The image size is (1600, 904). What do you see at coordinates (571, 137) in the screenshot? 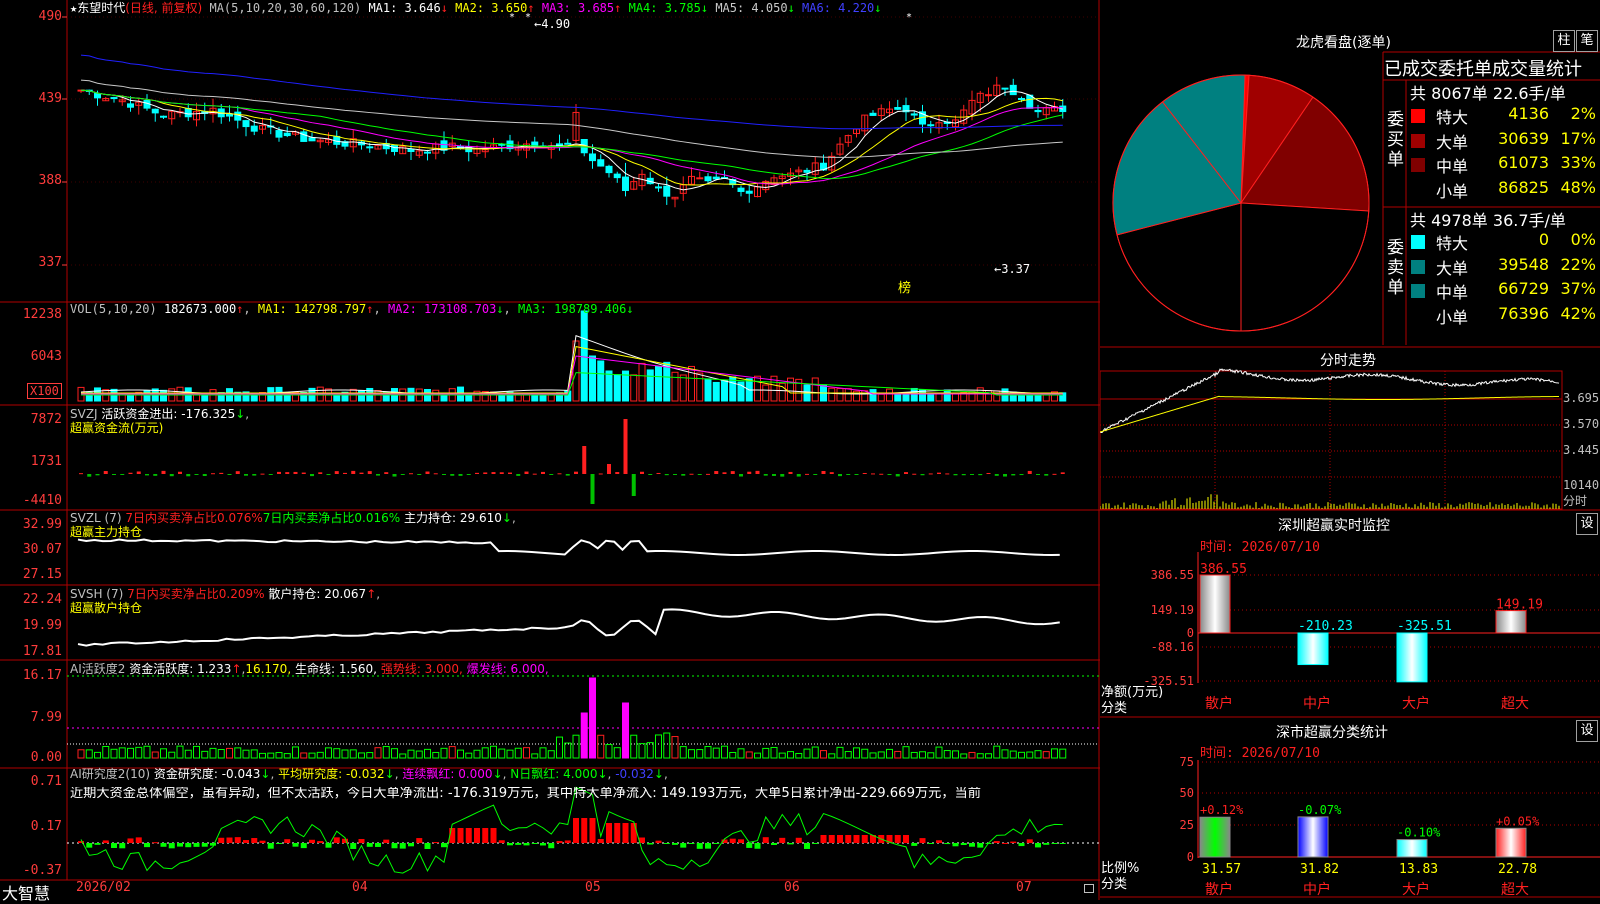
I see `ma-line` at bounding box center [571, 137].